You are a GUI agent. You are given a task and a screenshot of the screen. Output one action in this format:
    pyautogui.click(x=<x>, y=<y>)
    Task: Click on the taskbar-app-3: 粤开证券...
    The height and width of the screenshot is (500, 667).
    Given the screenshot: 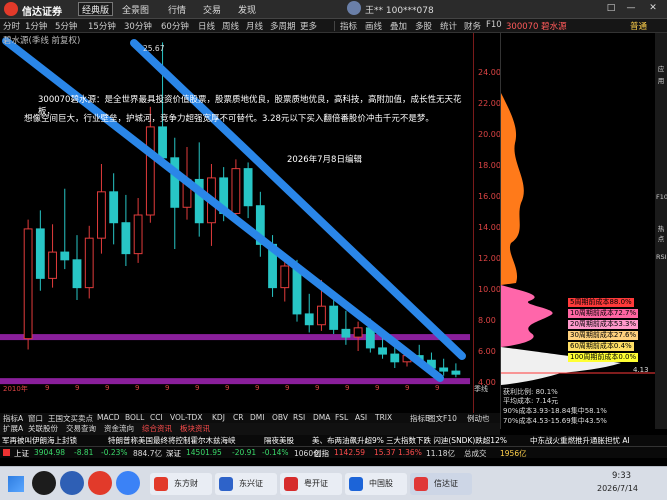 What is the action you would take?
    pyautogui.click(x=311, y=484)
    